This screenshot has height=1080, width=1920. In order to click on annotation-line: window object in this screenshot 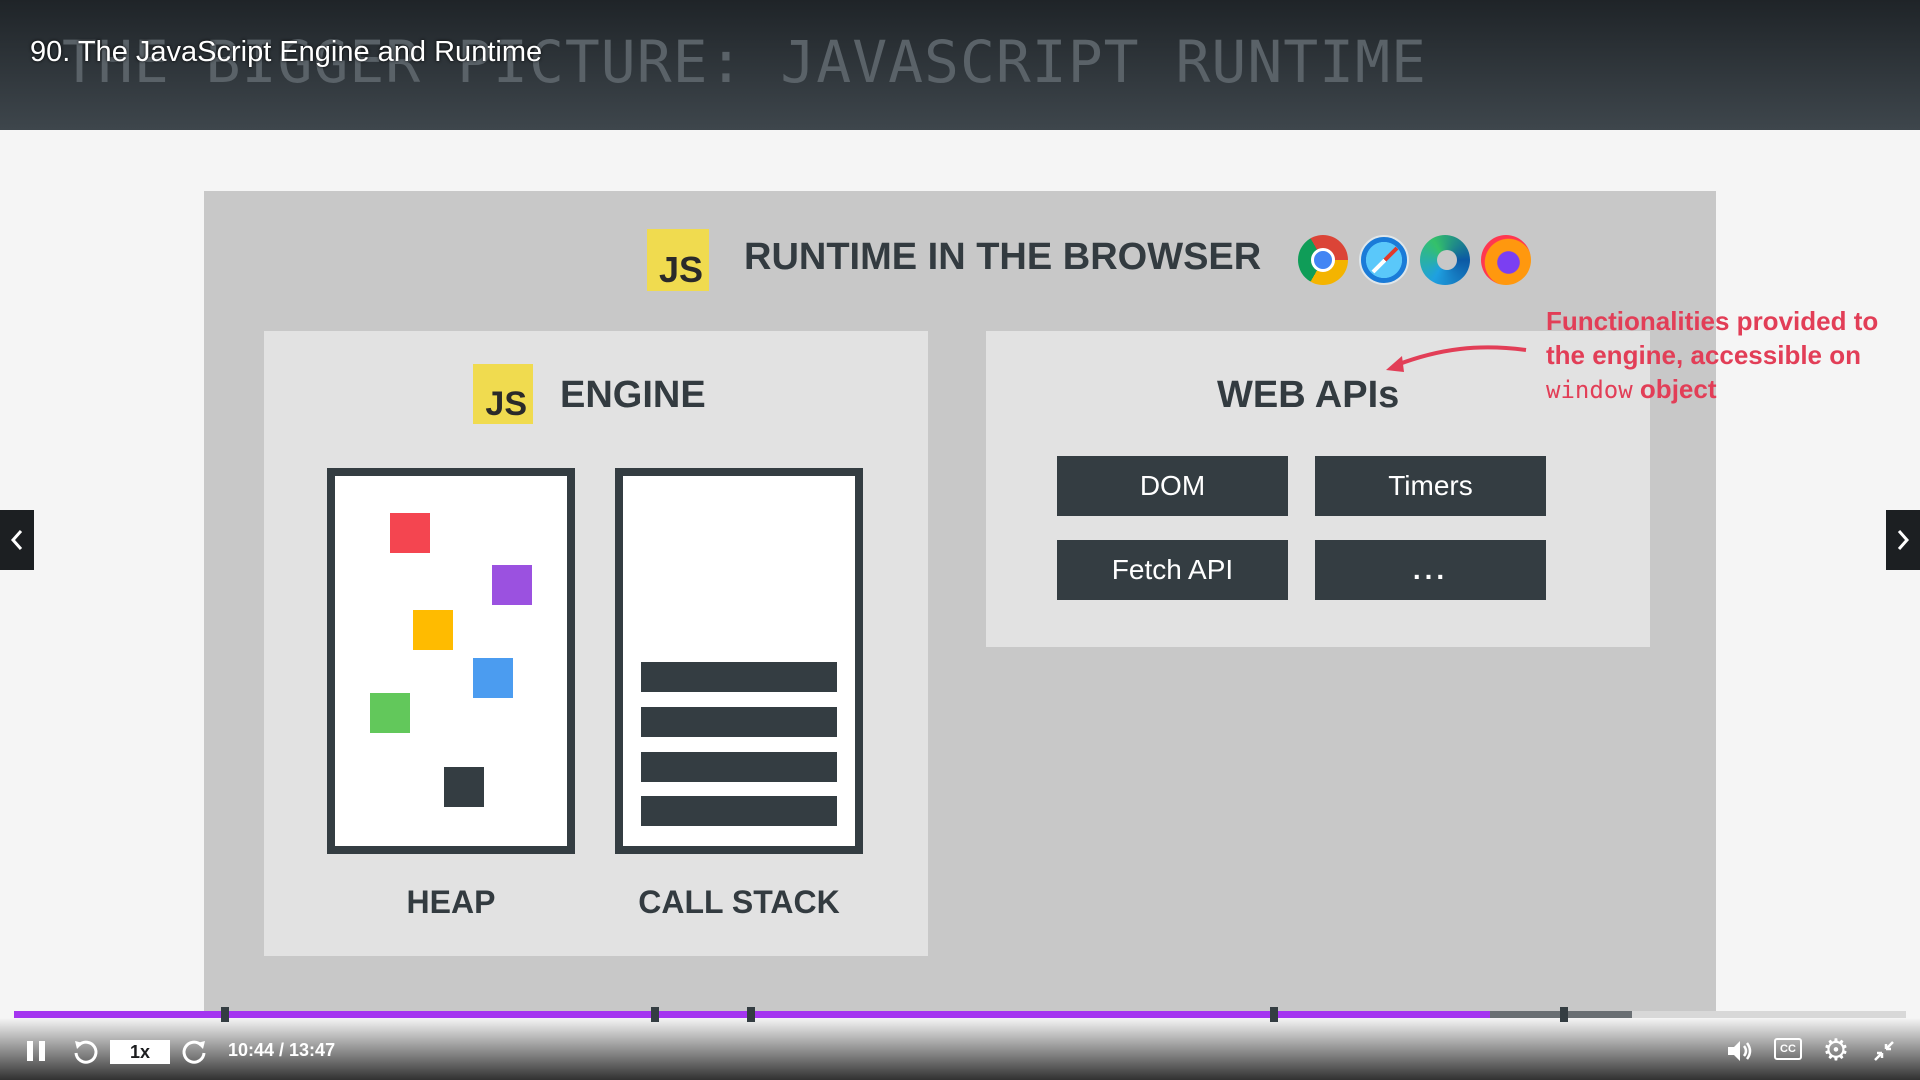, I will do `click(1716, 389)`.